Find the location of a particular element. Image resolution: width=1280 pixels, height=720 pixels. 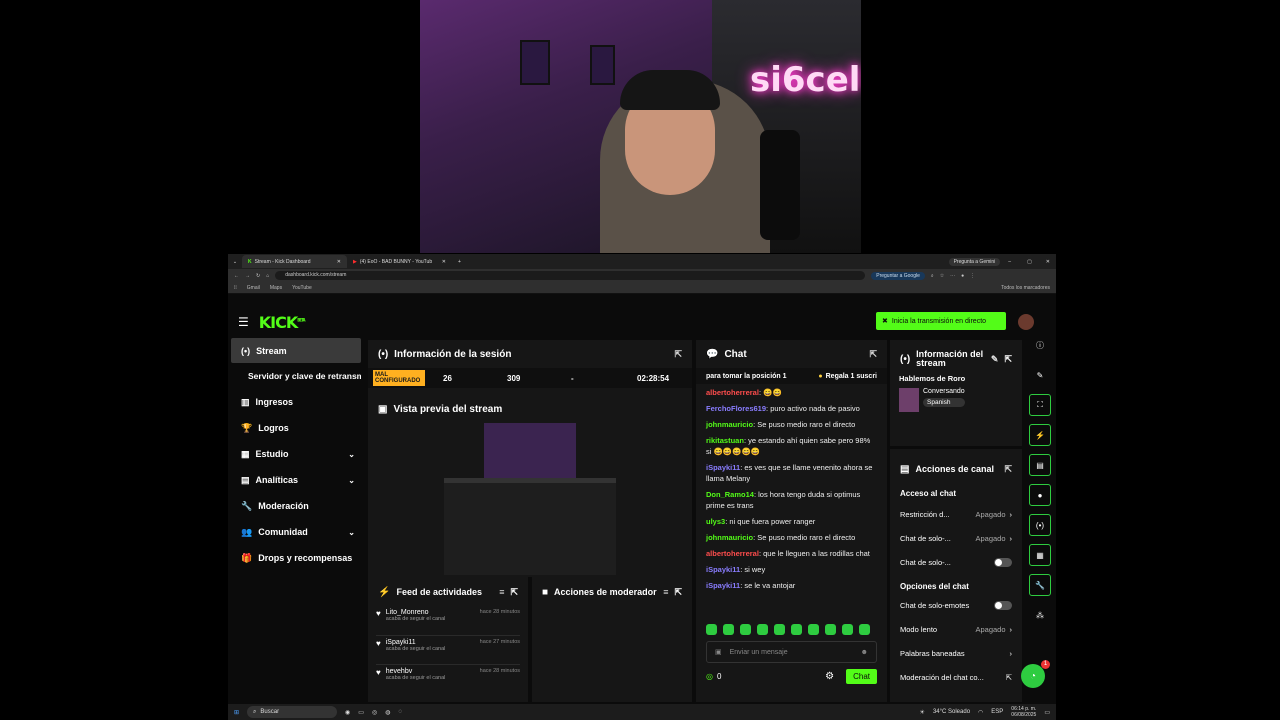

notification-icon: ▭ is located at coordinates (1047, 712).